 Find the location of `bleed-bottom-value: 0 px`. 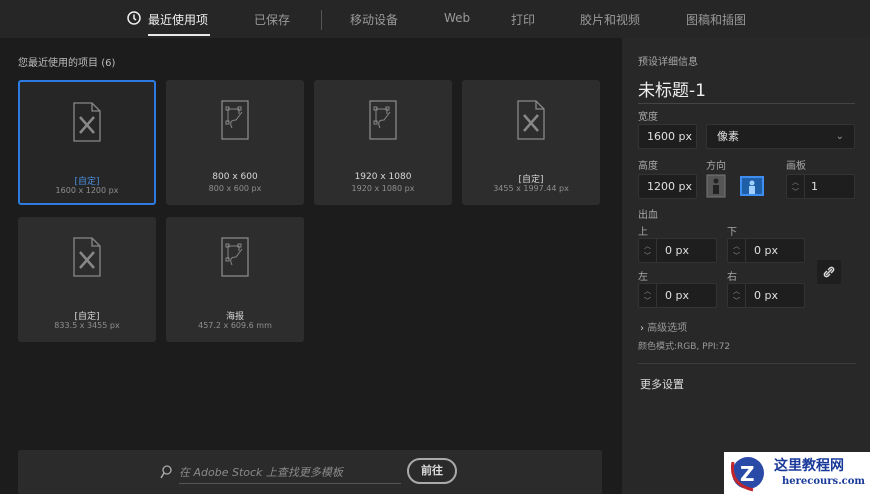

bleed-bottom-value: 0 px is located at coordinates (766, 250).